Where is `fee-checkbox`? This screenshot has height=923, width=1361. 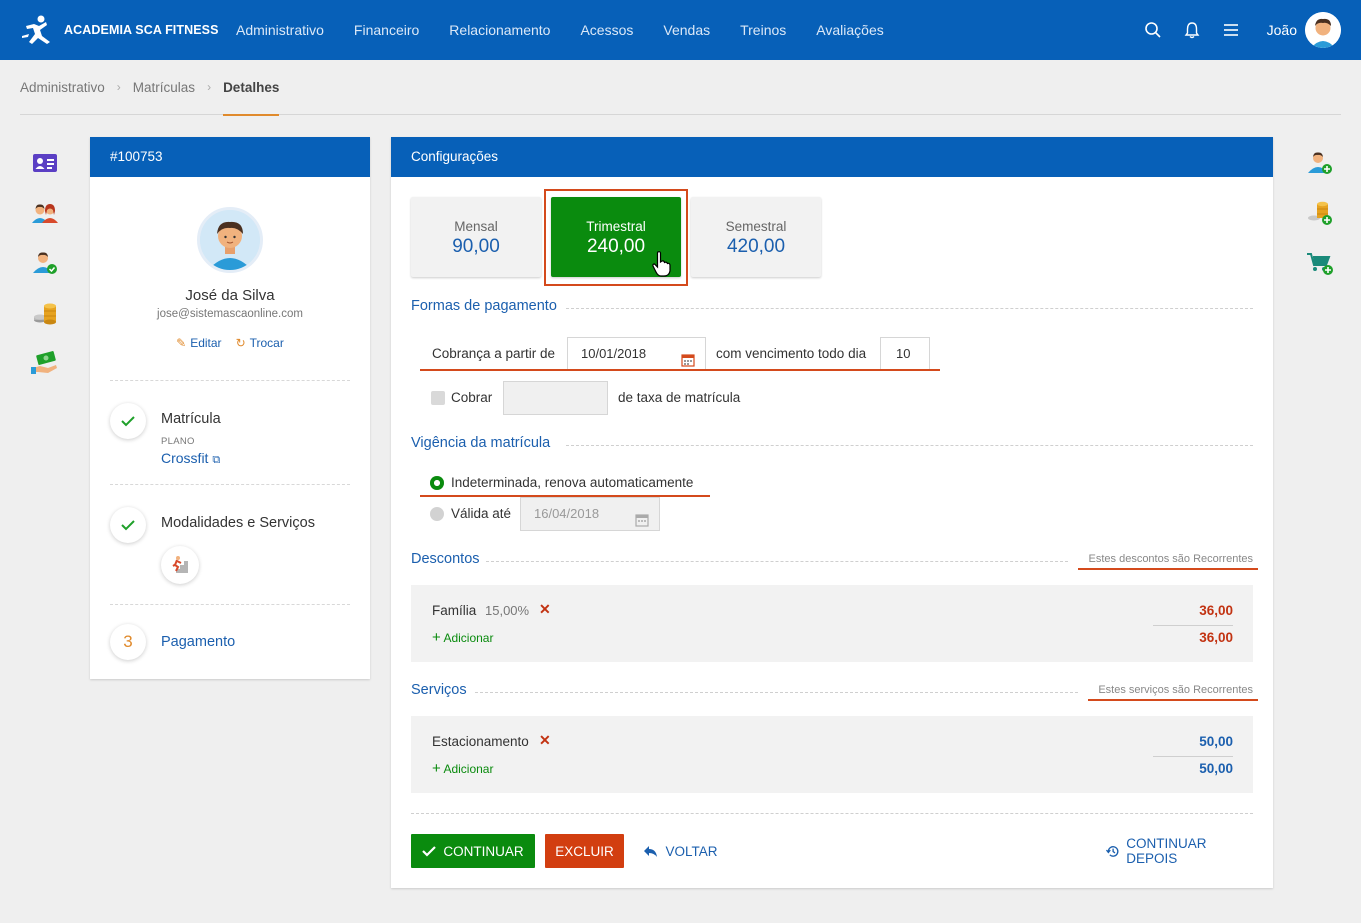 fee-checkbox is located at coordinates (438, 398).